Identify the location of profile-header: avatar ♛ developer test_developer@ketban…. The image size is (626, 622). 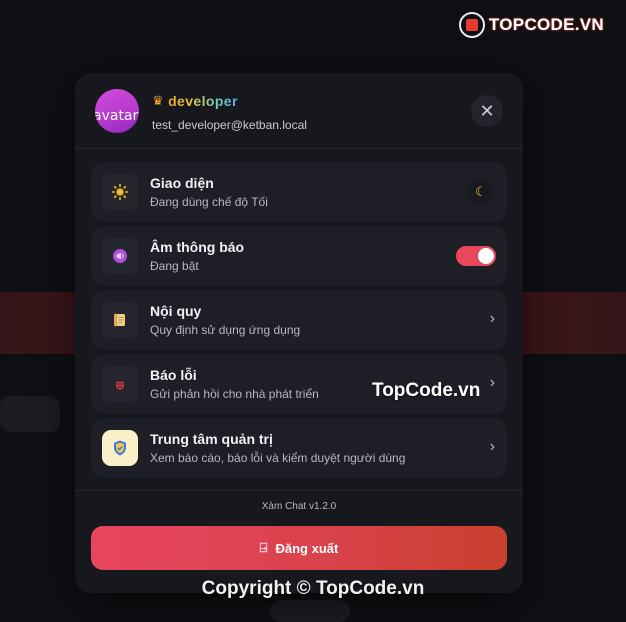
(299, 111).